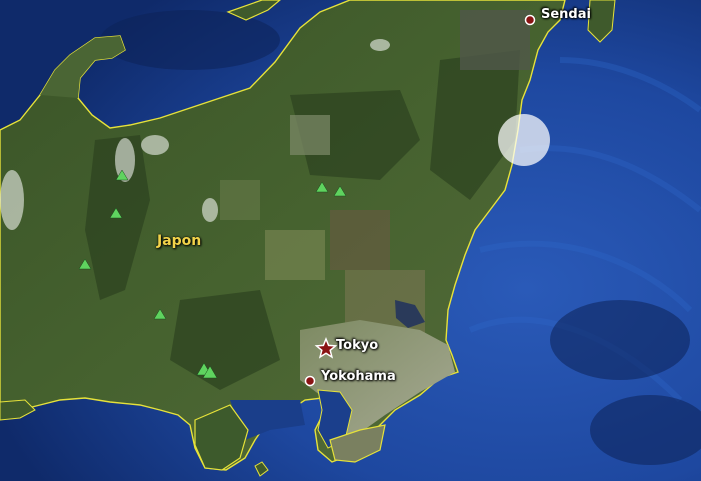 Image resolution: width=701 pixels, height=481 pixels. What do you see at coordinates (357, 345) in the screenshot?
I see `city-label-tokyo: Tokyo` at bounding box center [357, 345].